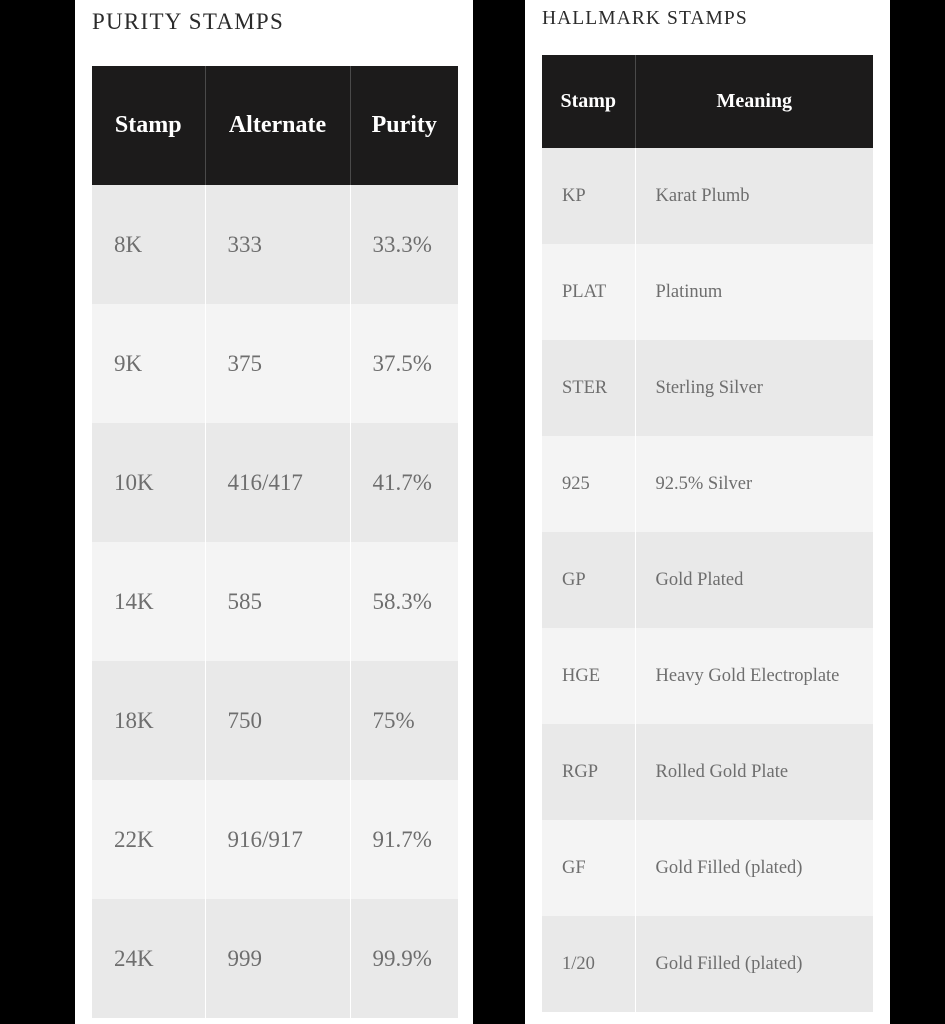 Image resolution: width=945 pixels, height=1024 pixels. Describe the element at coordinates (754, 484) in the screenshot. I see `cell-meaning: 92.5% Silver` at that location.